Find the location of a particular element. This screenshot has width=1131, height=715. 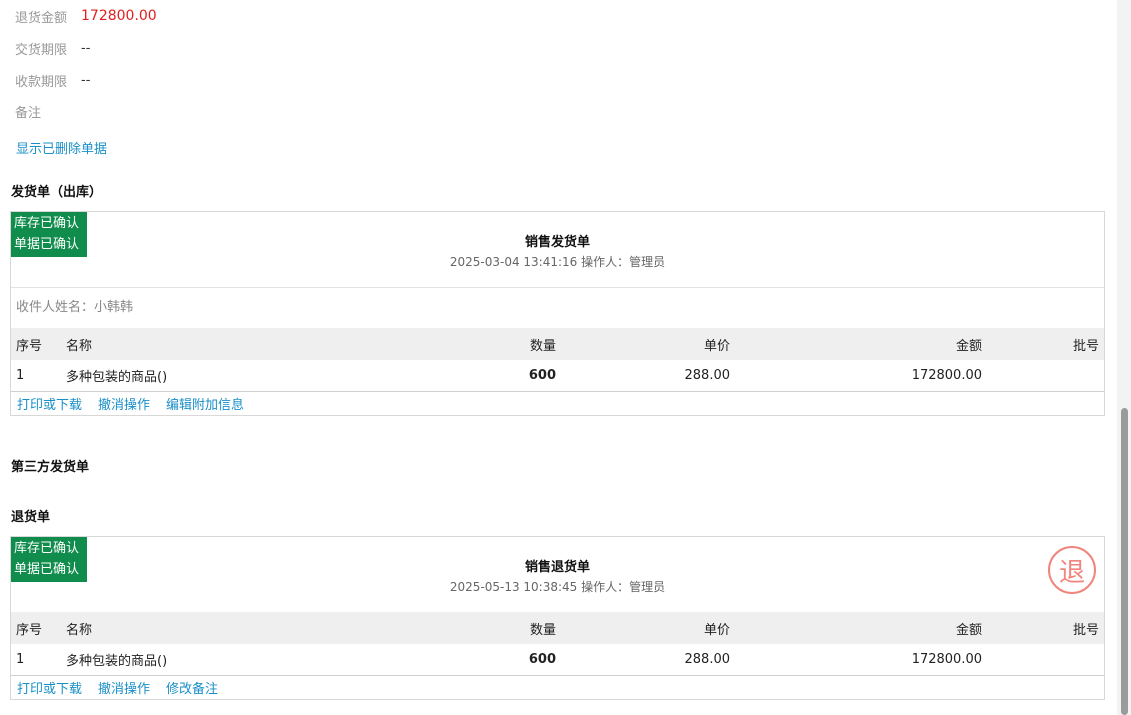

remark-row: 备注 is located at coordinates (48, 111).